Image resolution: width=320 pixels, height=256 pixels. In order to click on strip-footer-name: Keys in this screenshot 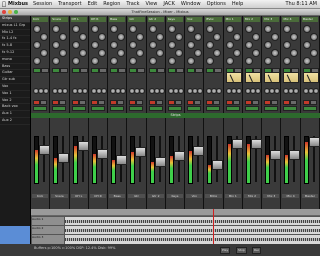, I will do `click(175, 196)`.